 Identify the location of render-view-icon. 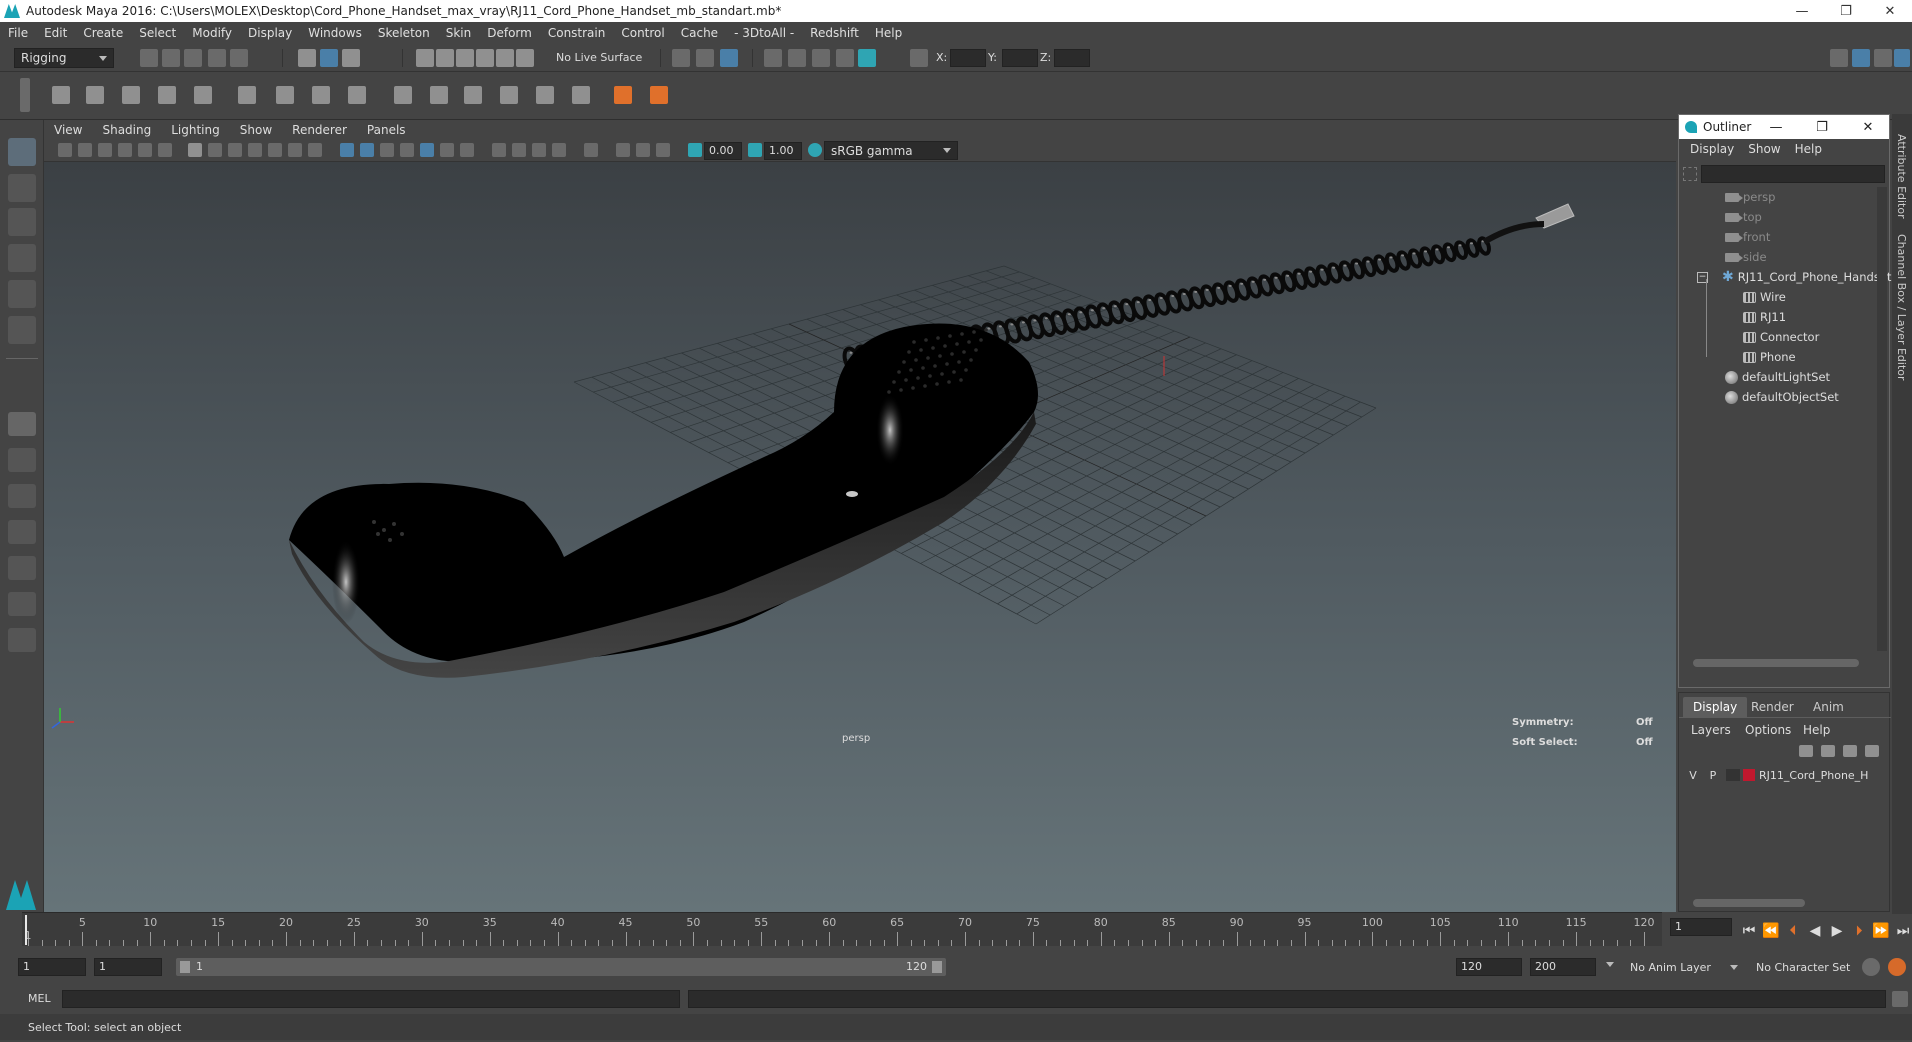
(773, 58).